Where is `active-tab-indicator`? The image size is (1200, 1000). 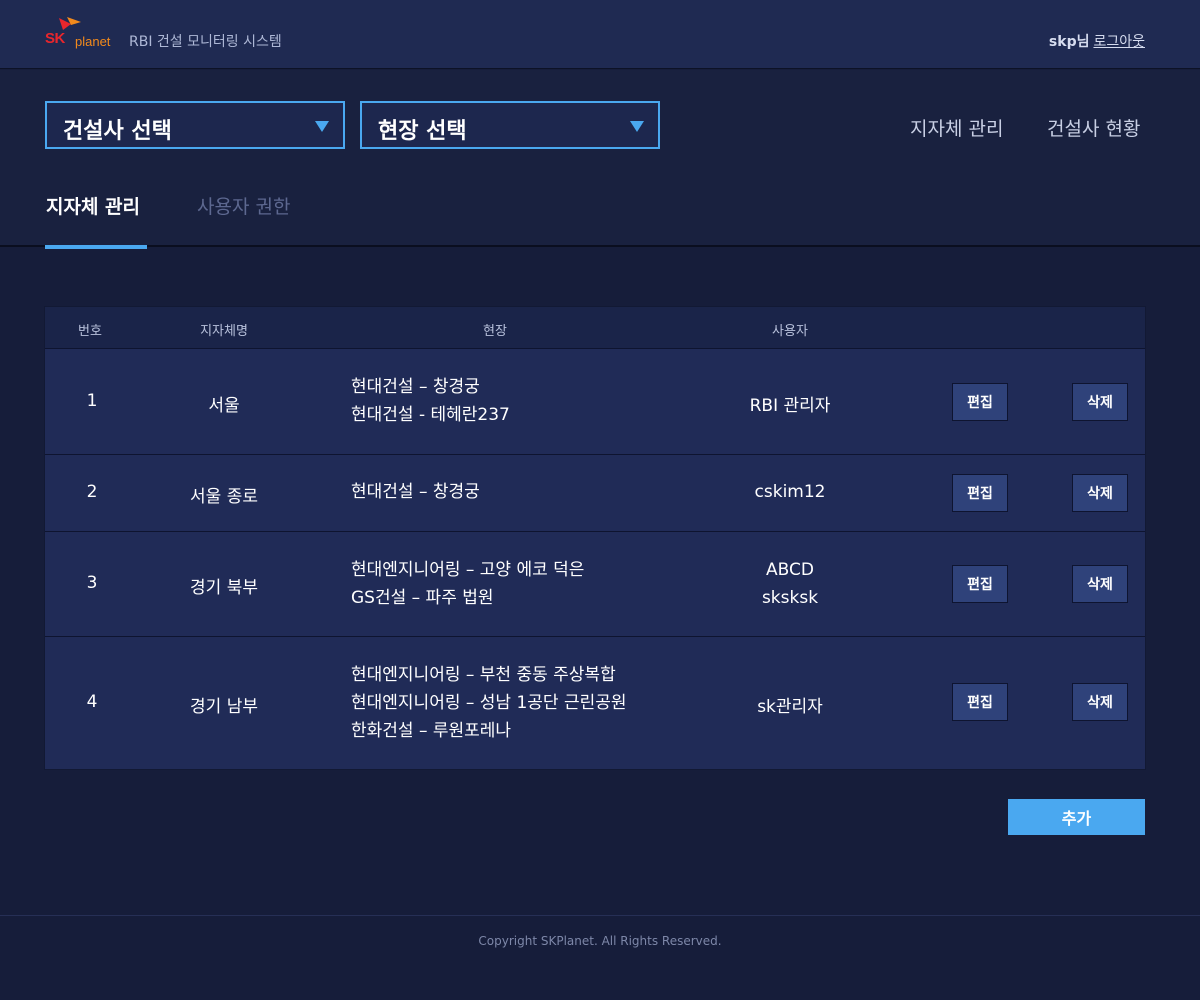
active-tab-indicator is located at coordinates (96, 247).